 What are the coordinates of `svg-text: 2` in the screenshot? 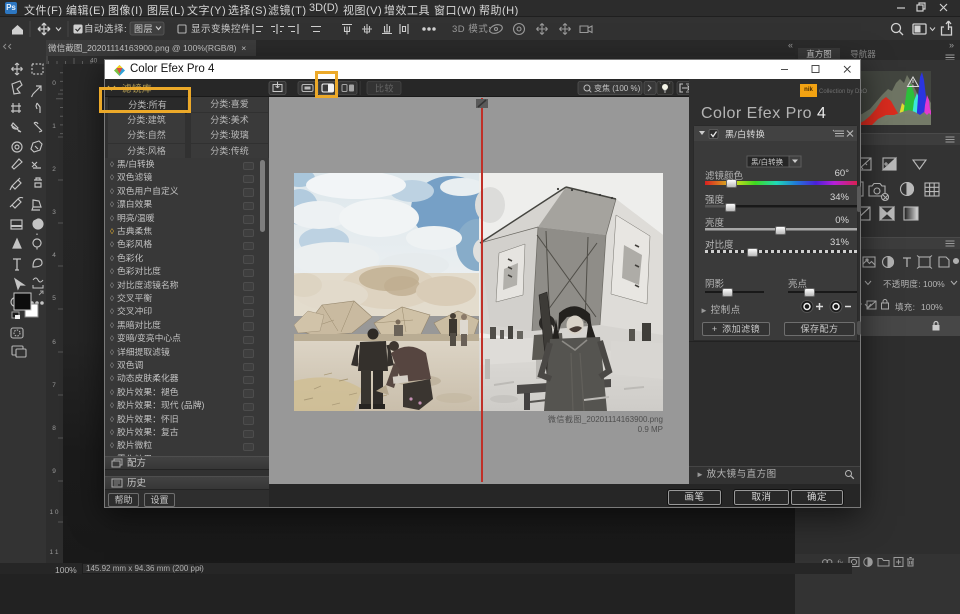 It's located at (54, 169).